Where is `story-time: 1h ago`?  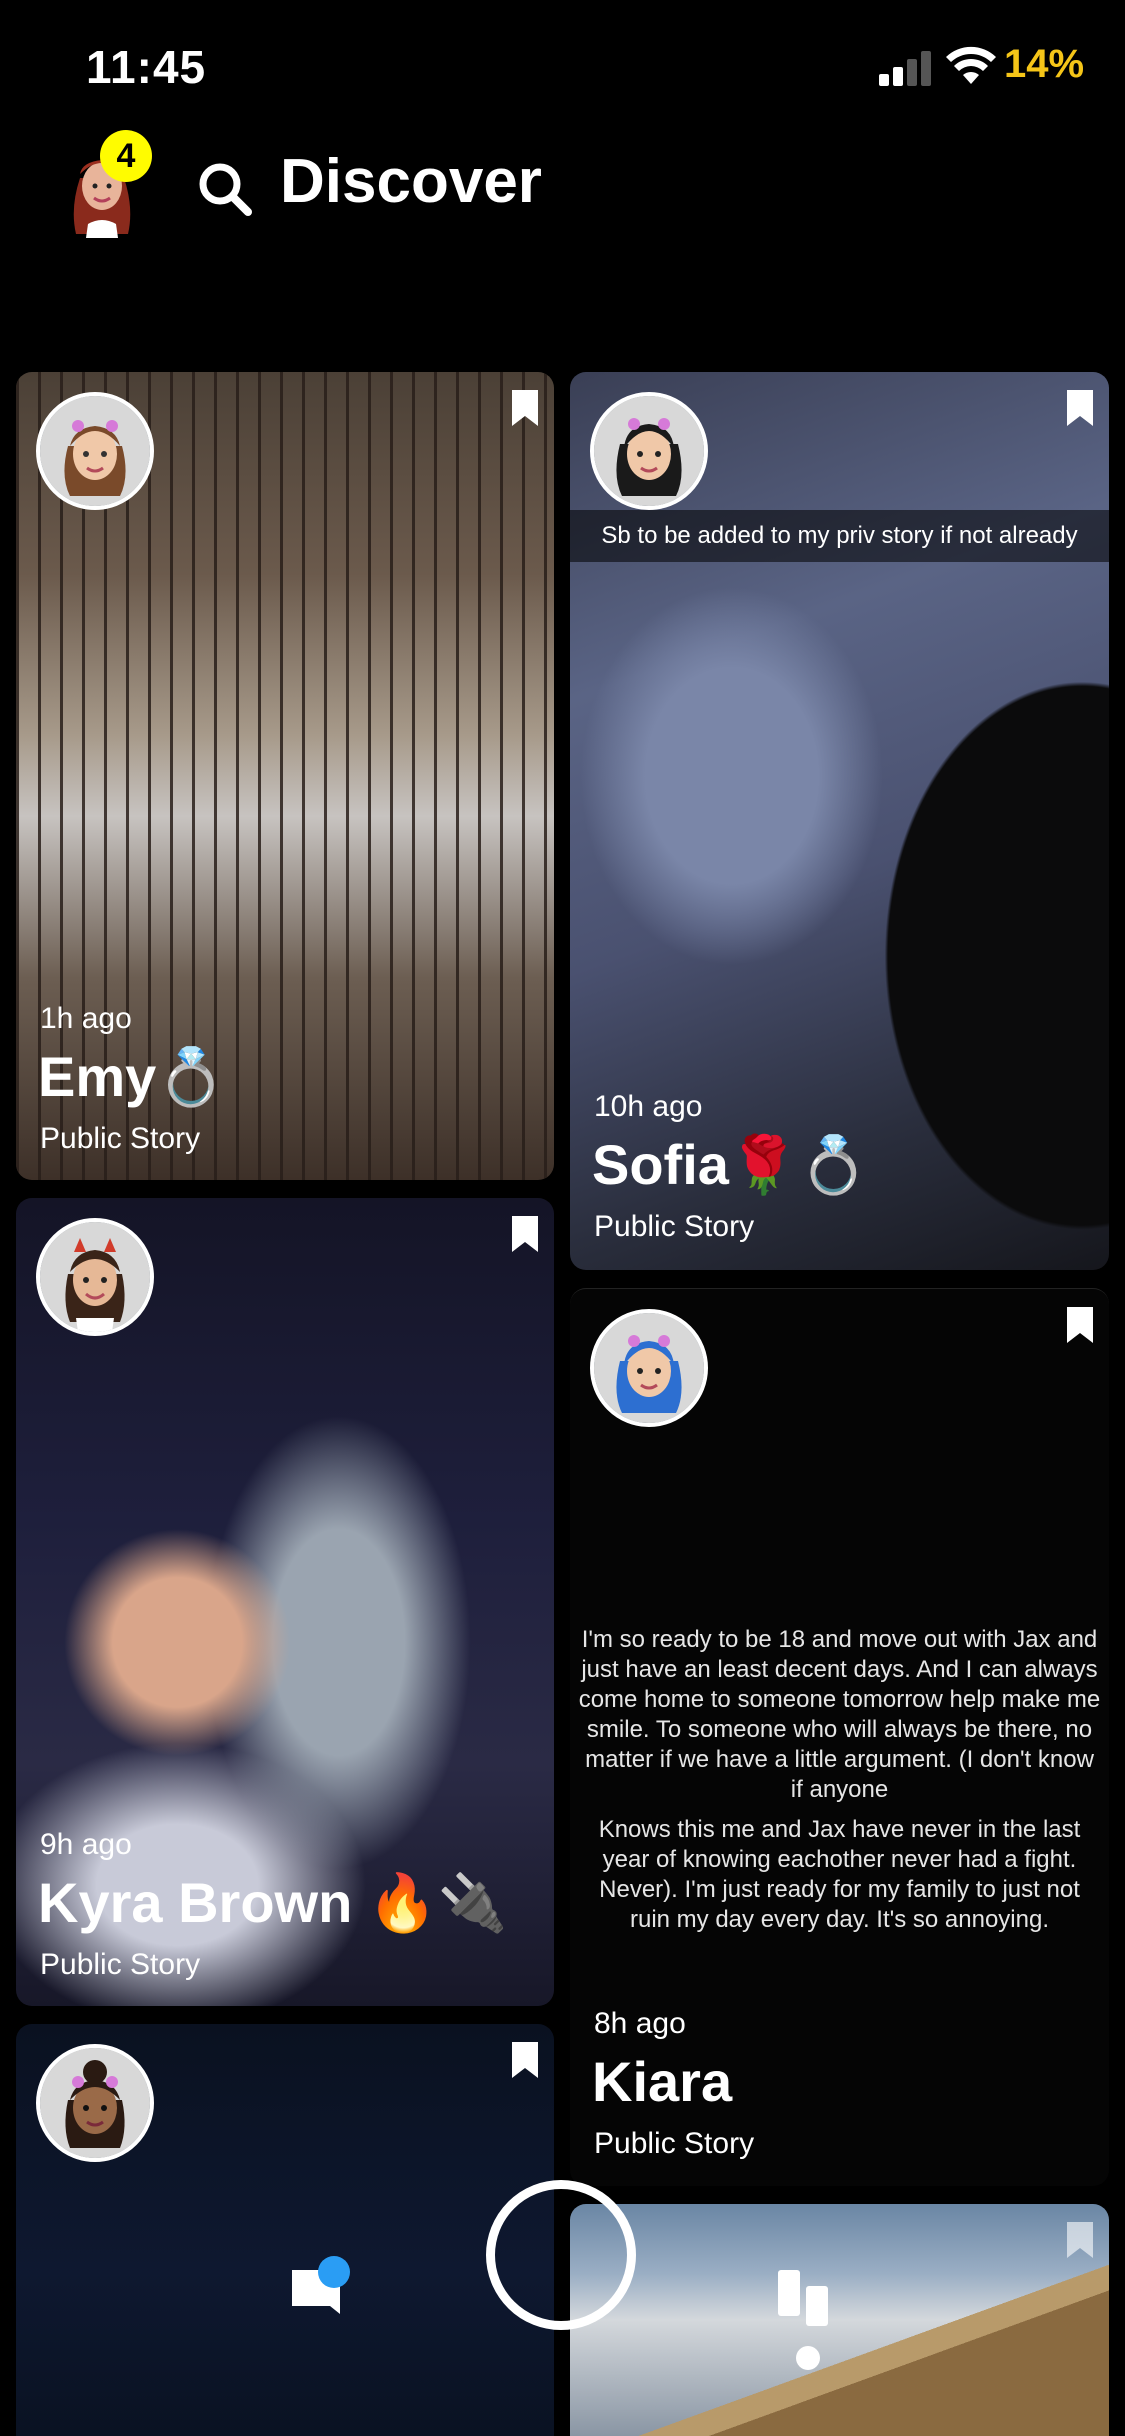
story-time: 1h ago is located at coordinates (86, 1018).